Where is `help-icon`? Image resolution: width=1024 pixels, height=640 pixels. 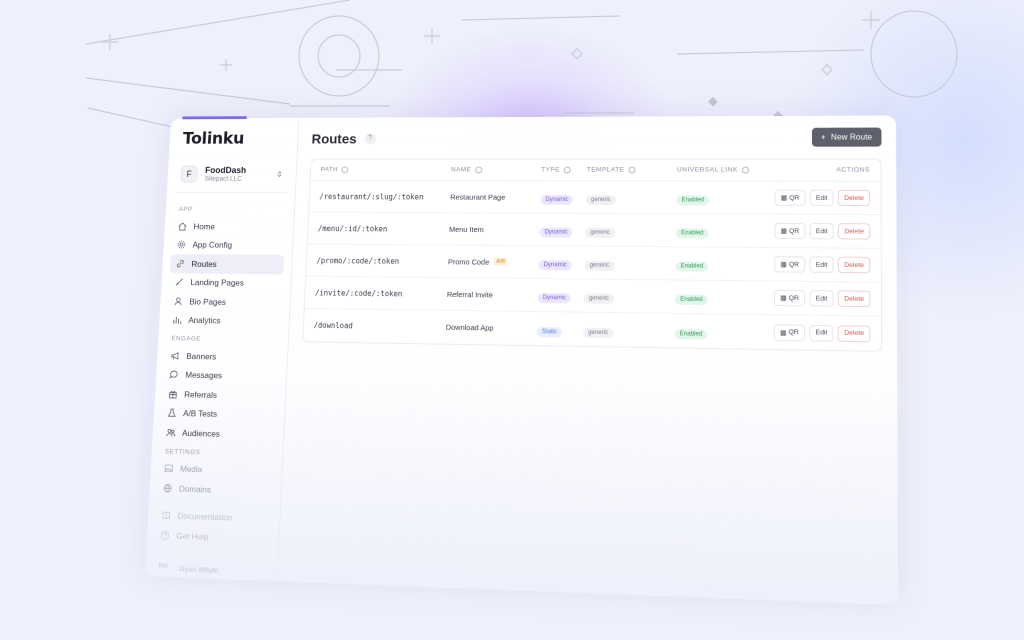
help-icon is located at coordinates (165, 535).